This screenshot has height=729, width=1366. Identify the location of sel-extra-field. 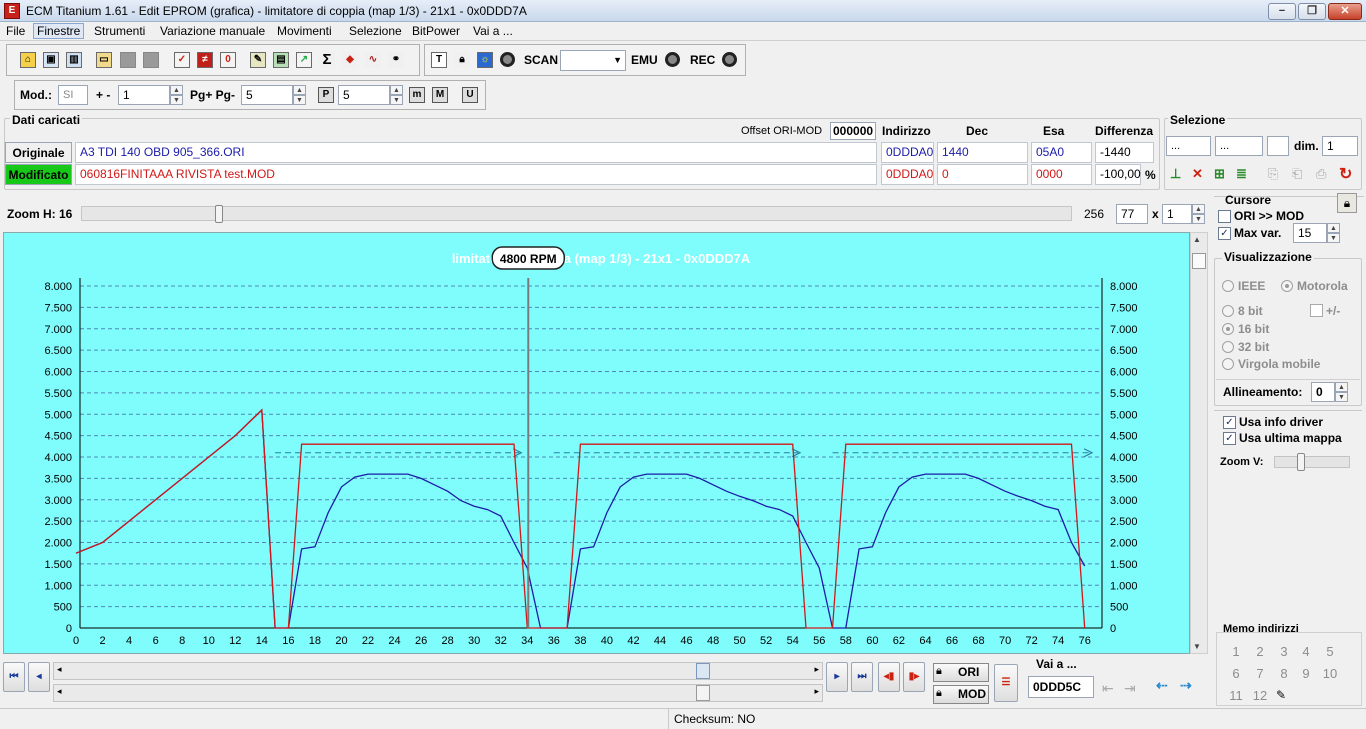
(1278, 146).